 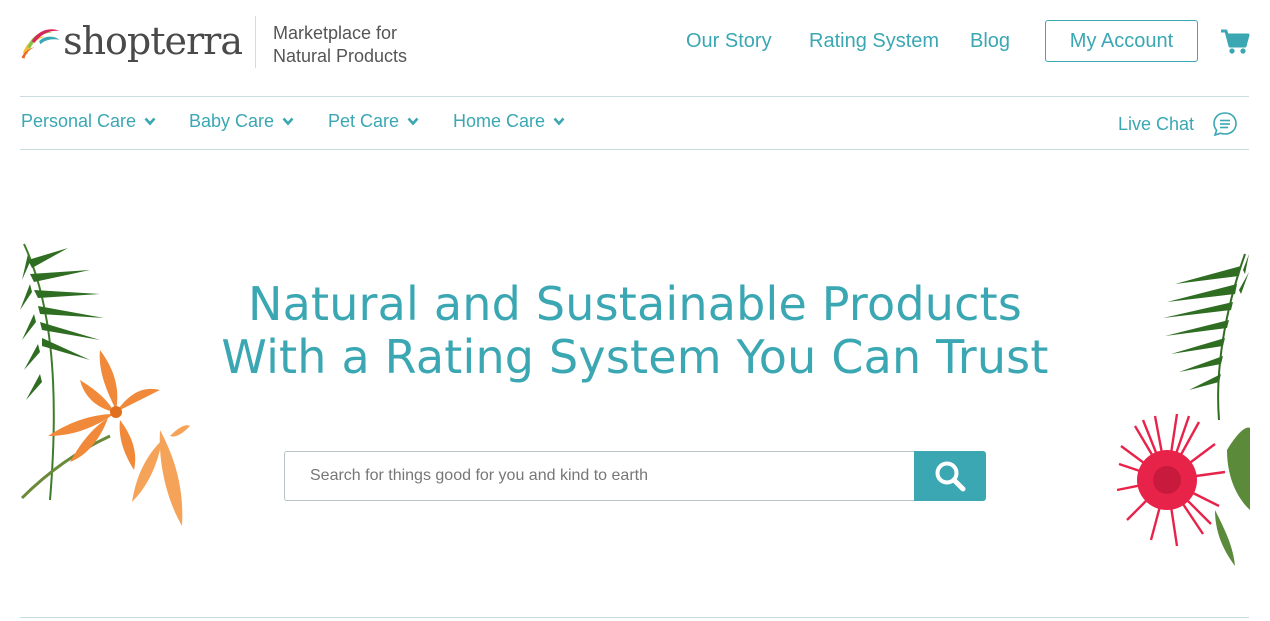 What do you see at coordinates (255, 42) in the screenshot?
I see `tagline-divider` at bounding box center [255, 42].